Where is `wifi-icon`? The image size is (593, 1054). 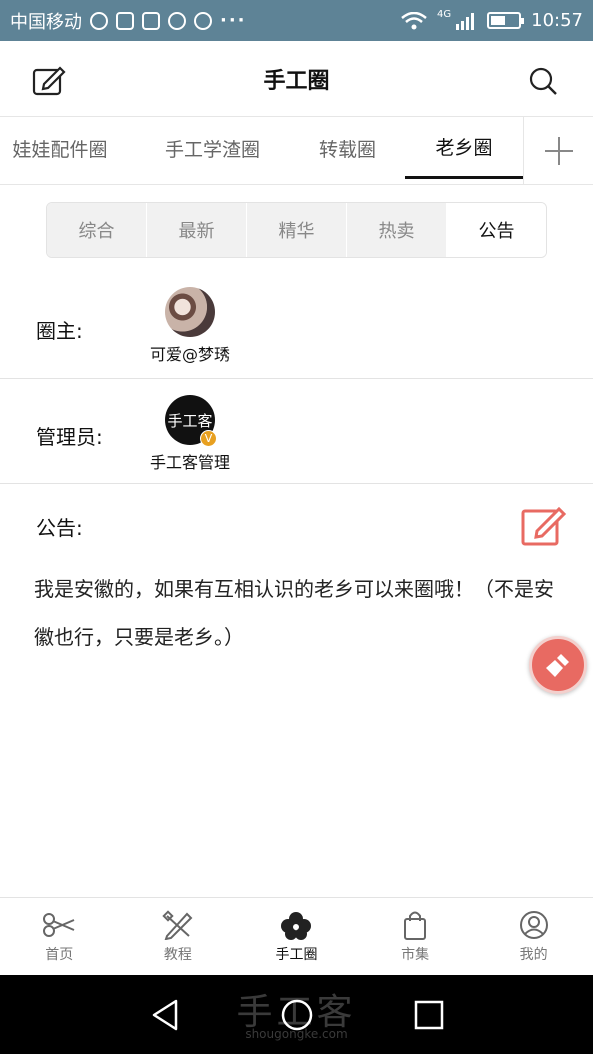 wifi-icon is located at coordinates (414, 20).